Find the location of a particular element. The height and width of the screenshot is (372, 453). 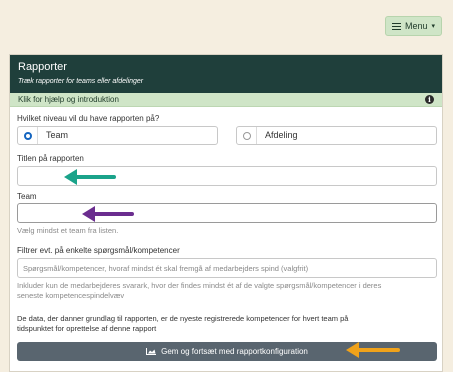

menu-icon is located at coordinates (396, 26).